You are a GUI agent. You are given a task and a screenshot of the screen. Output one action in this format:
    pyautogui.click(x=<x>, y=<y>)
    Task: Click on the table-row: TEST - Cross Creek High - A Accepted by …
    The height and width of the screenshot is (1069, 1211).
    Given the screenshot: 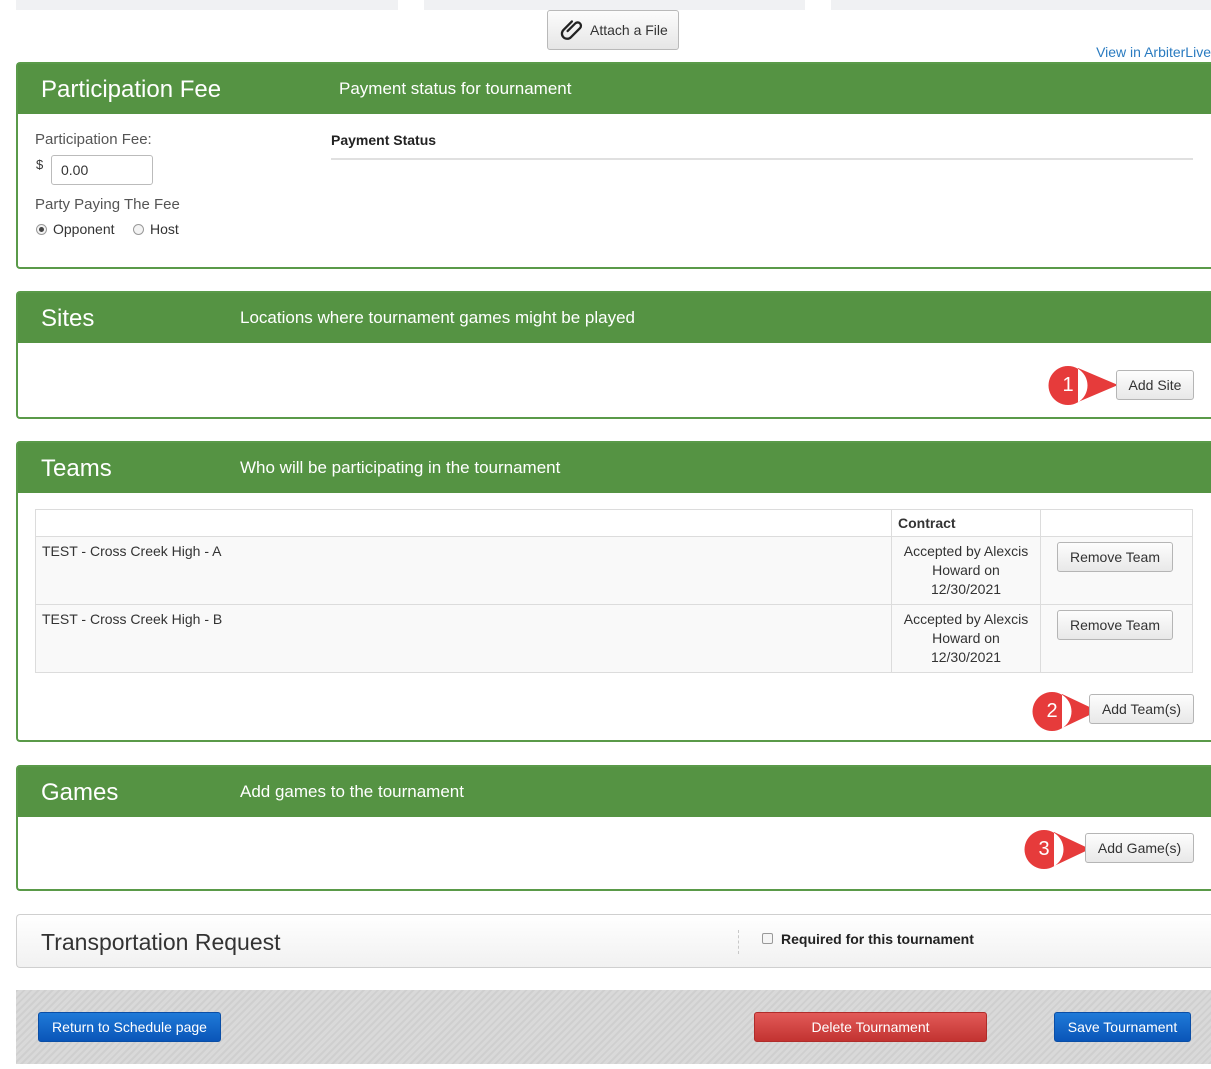 What is the action you would take?
    pyautogui.click(x=614, y=570)
    